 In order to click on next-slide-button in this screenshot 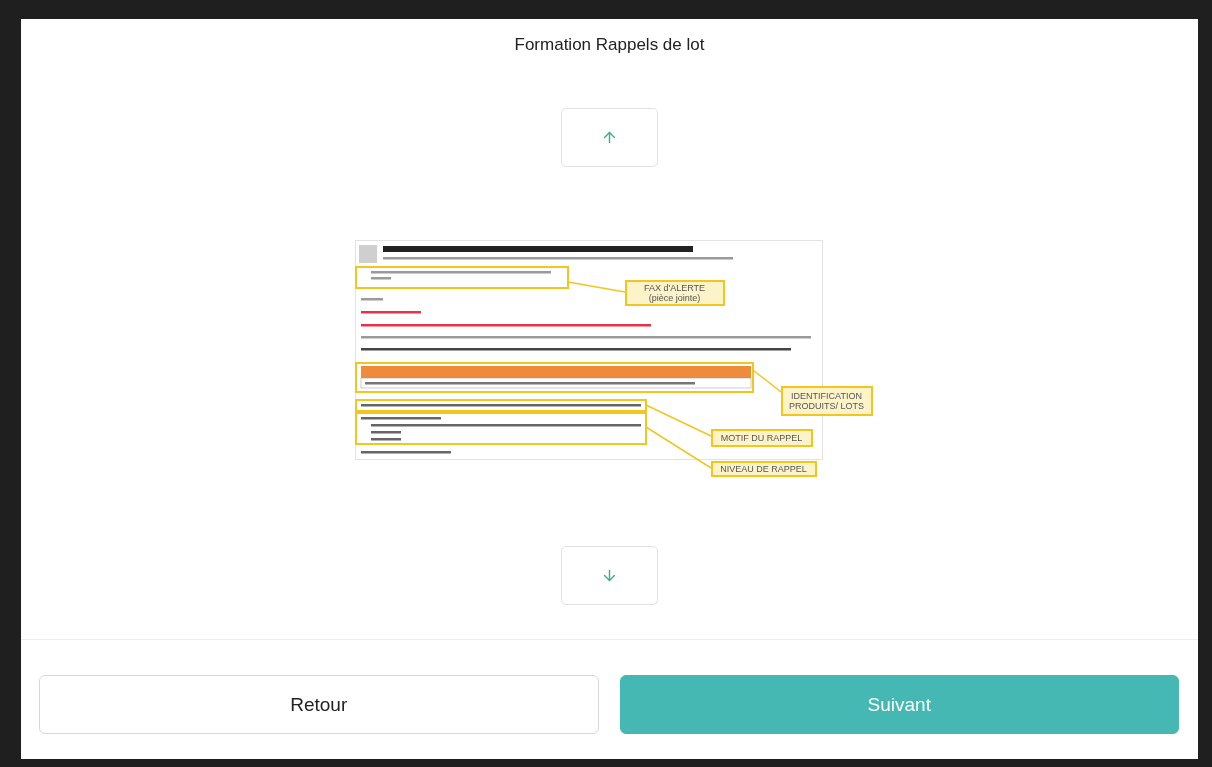, I will do `click(609, 575)`.